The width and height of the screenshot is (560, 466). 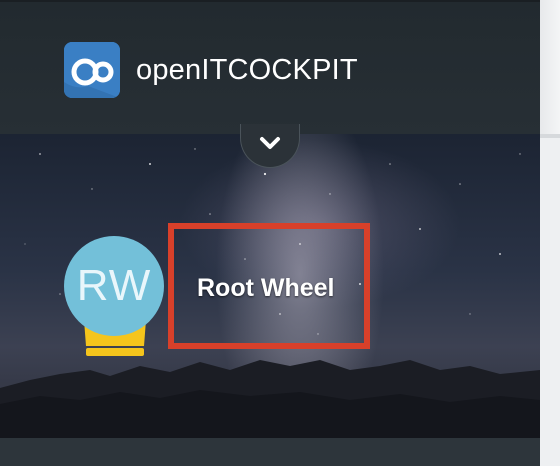 What do you see at coordinates (92, 70) in the screenshot?
I see `openitcockpit-logo-icon` at bounding box center [92, 70].